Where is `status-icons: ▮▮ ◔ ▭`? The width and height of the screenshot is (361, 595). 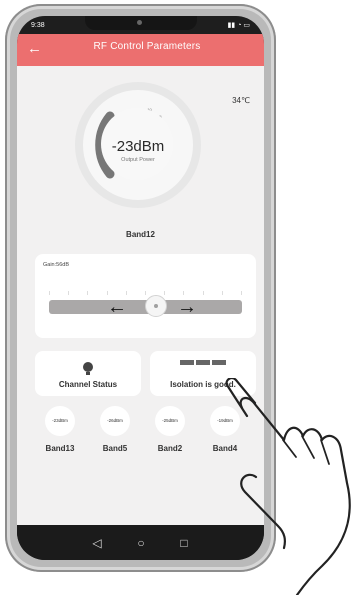 status-icons: ▮▮ ◔ ▭ is located at coordinates (238, 25).